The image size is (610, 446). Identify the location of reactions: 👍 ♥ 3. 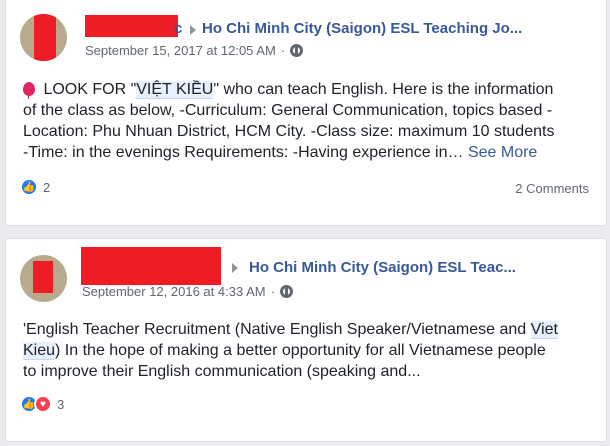
(42, 404).